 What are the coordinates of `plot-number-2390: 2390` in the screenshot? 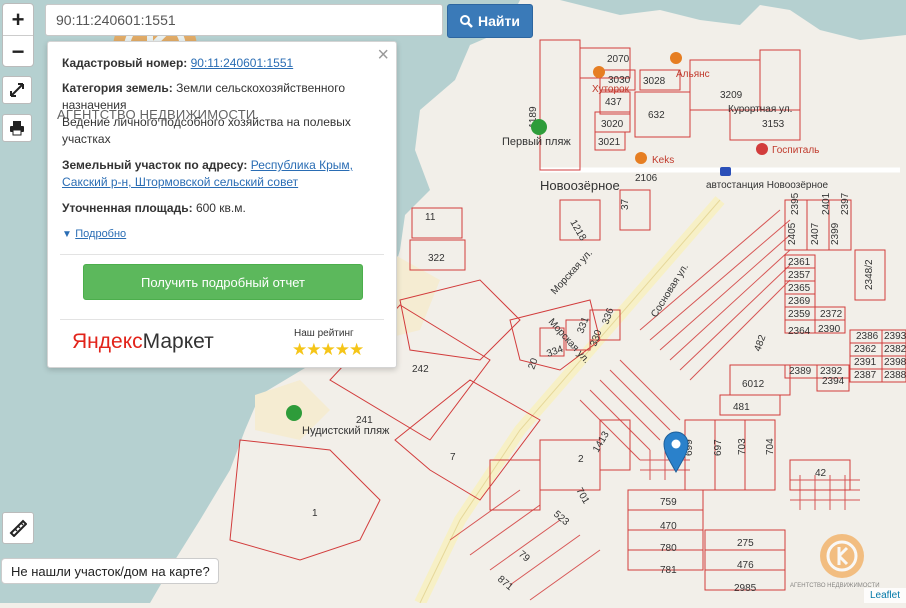 It's located at (829, 329).